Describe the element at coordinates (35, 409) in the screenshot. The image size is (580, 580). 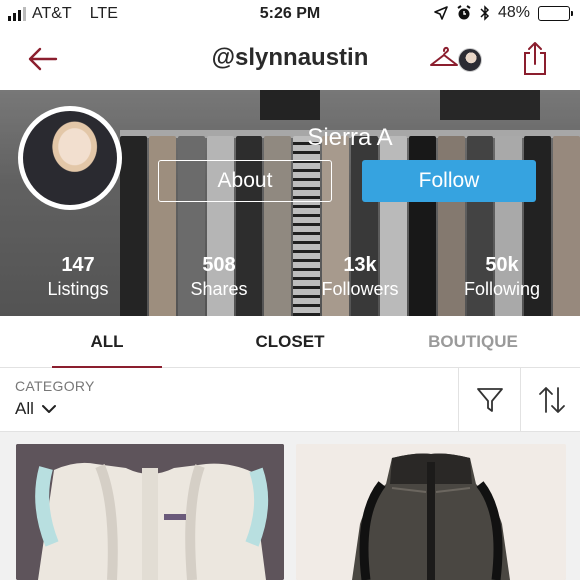
I see `category-dropdown: All` at that location.